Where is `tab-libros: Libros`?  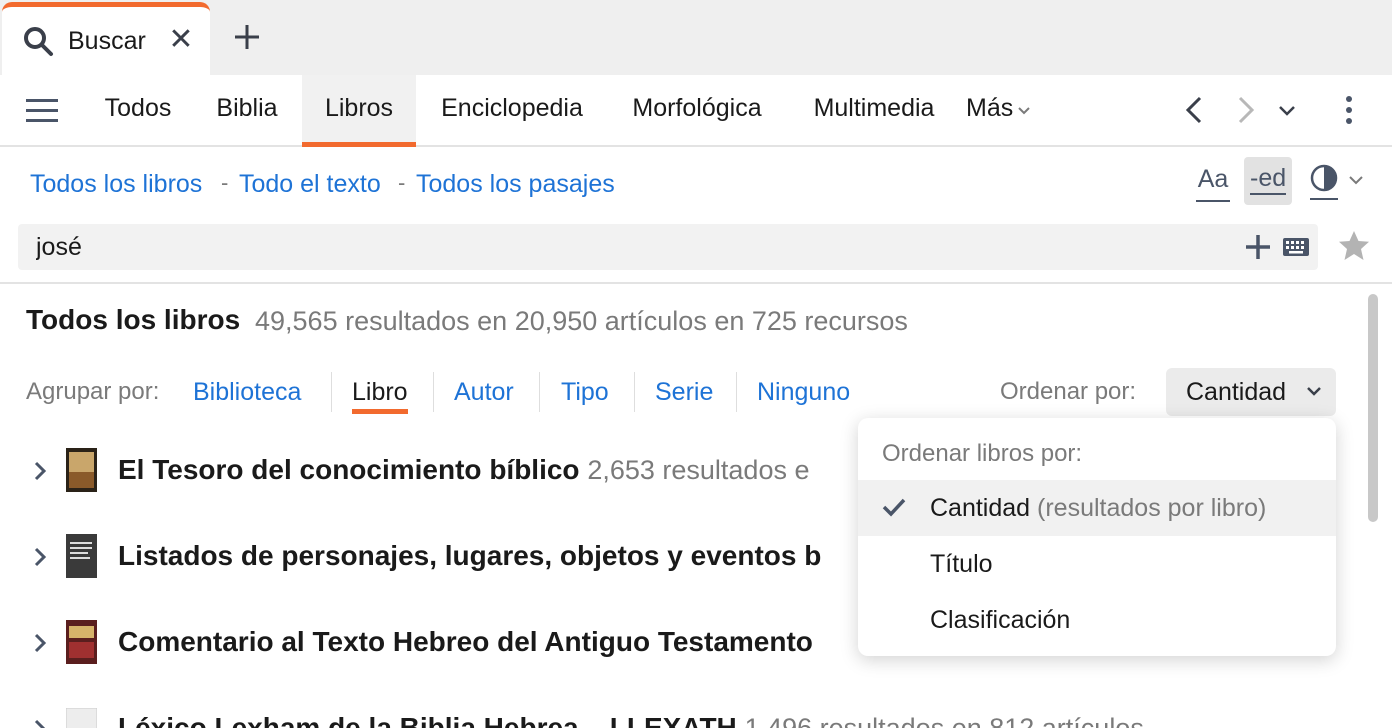
tab-libros: Libros is located at coordinates (359, 111).